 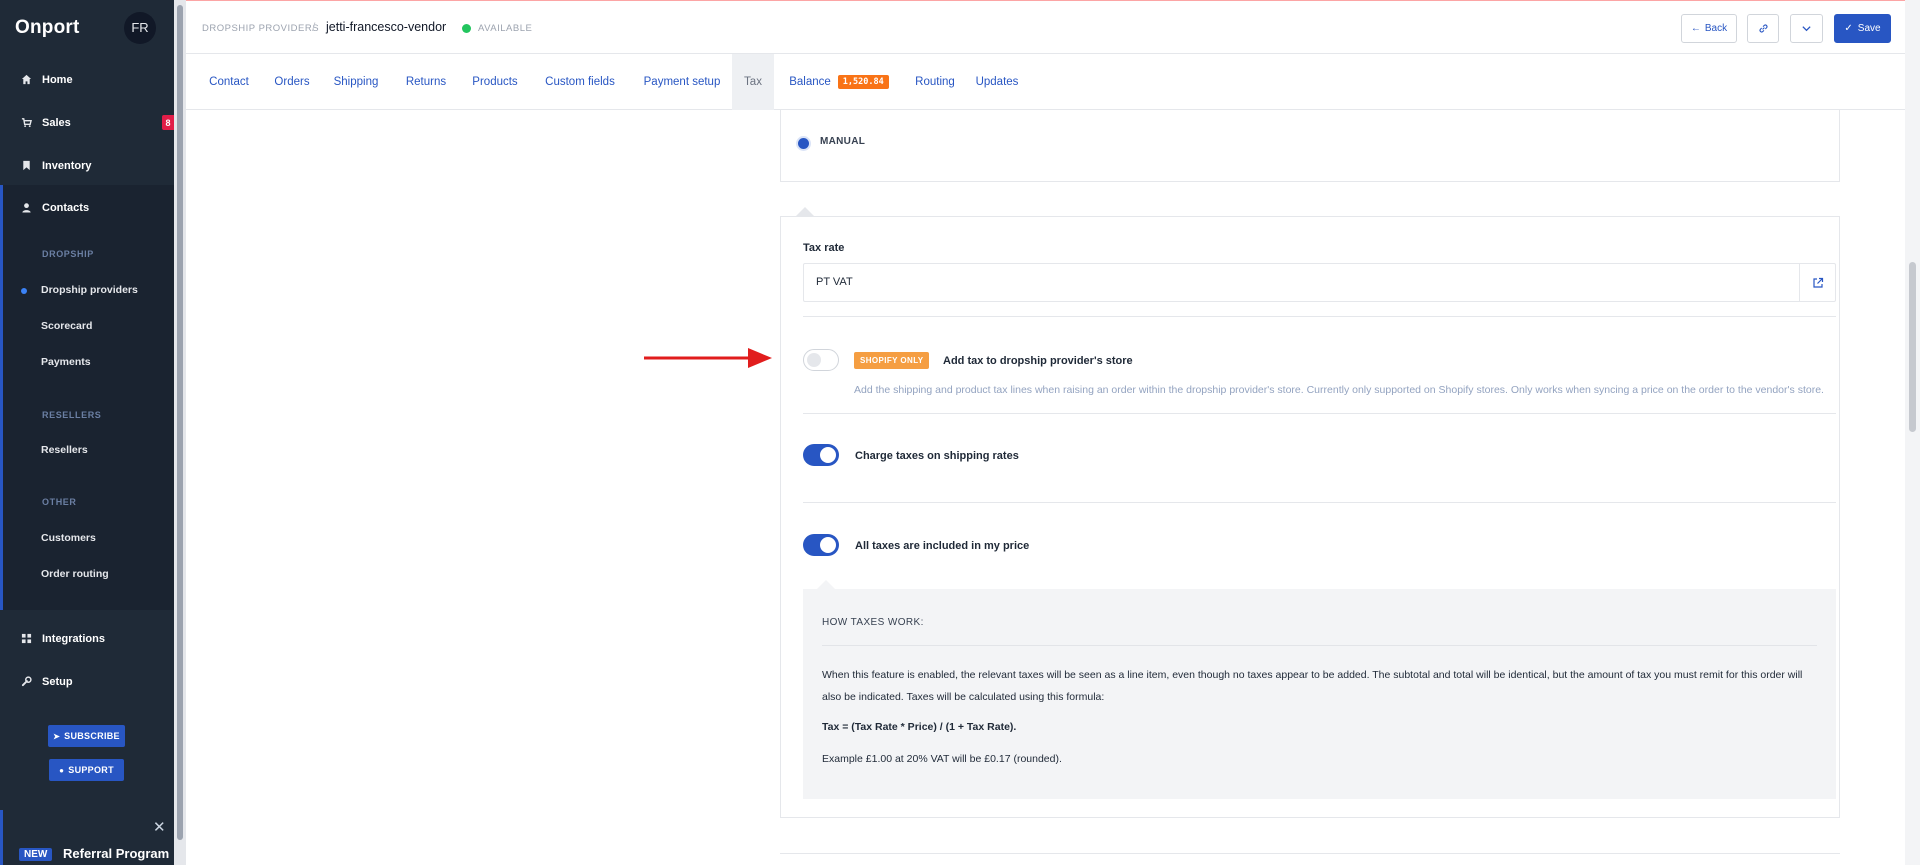 What do you see at coordinates (57, 736) in the screenshot?
I see `send-icon: ➤` at bounding box center [57, 736].